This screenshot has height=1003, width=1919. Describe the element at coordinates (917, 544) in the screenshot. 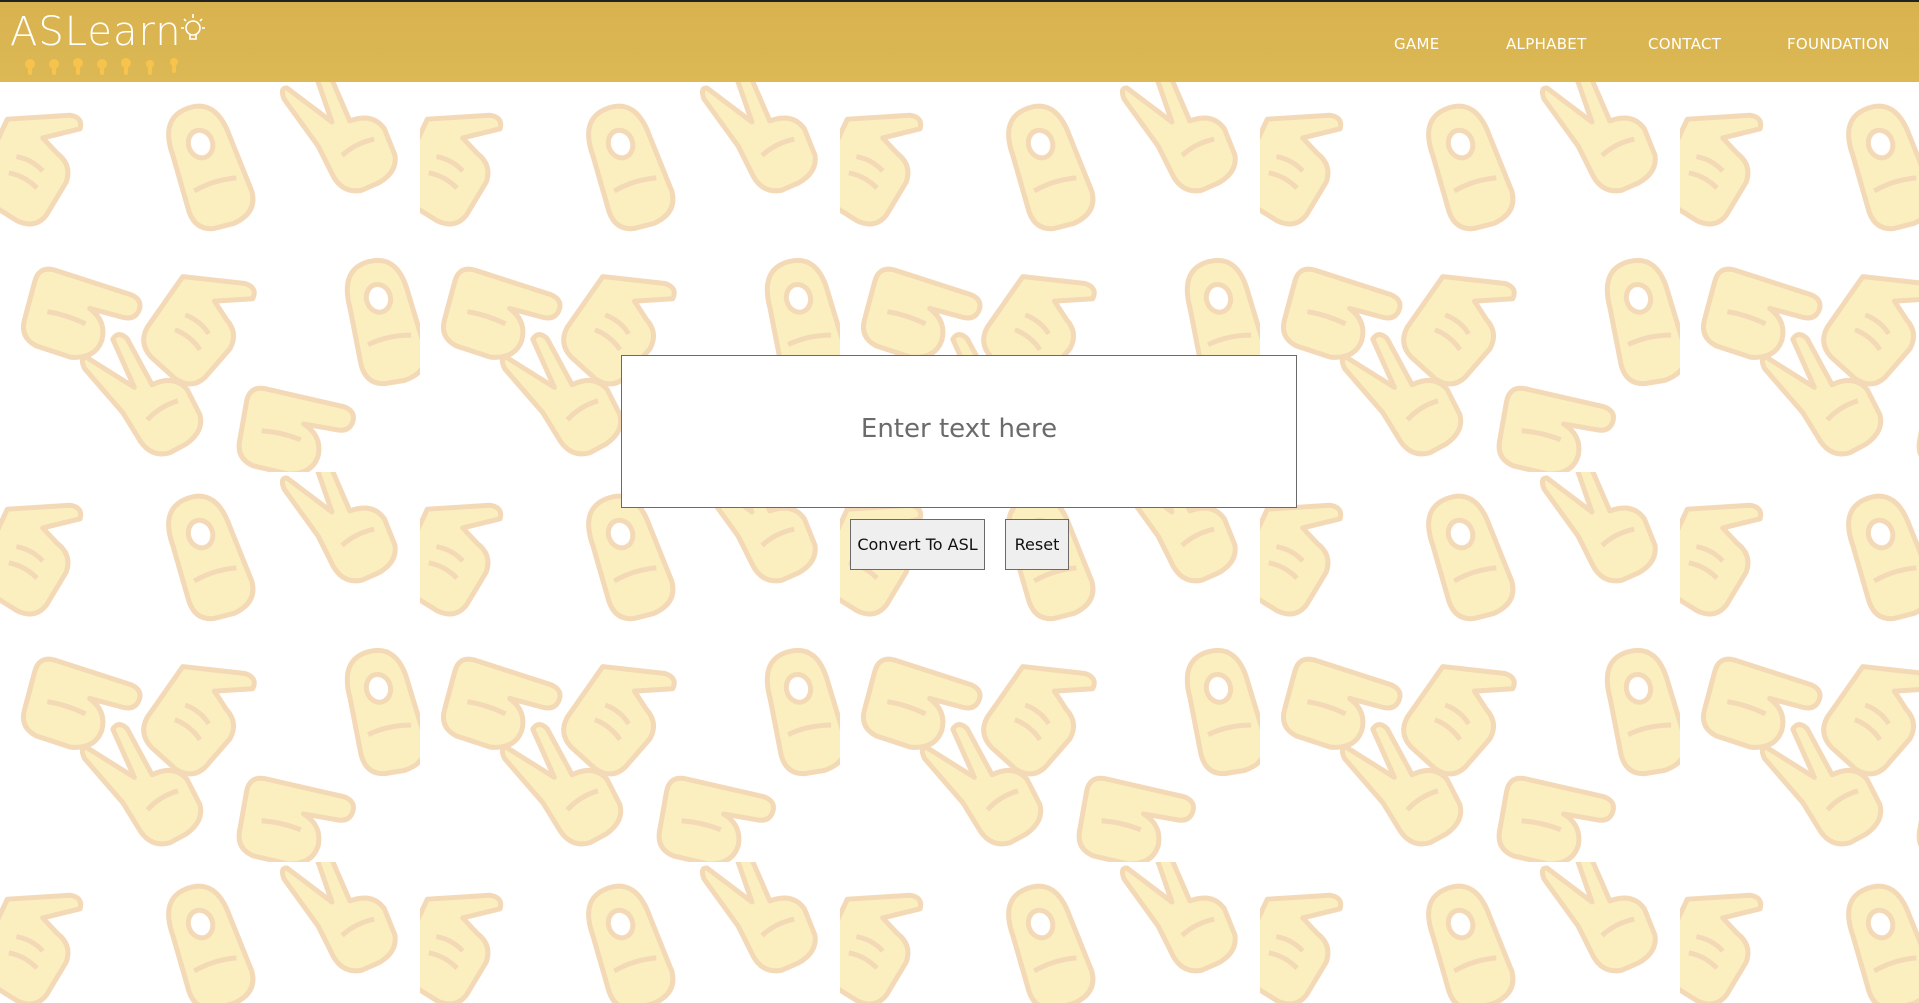

I see `convert-to-asl-button: Convert To ASL` at that location.